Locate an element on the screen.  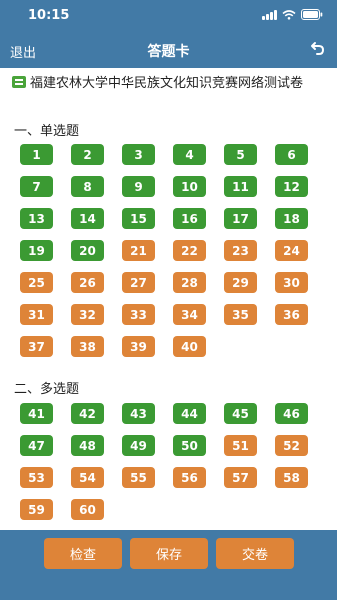
question-54-button: 54 is located at coordinates (87, 477).